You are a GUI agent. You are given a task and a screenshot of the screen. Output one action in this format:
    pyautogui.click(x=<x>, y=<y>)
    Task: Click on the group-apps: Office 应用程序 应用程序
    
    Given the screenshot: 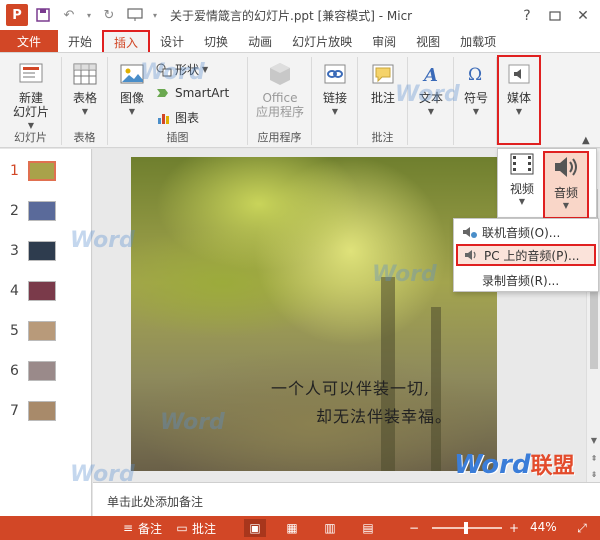 What is the action you would take?
    pyautogui.click(x=280, y=101)
    